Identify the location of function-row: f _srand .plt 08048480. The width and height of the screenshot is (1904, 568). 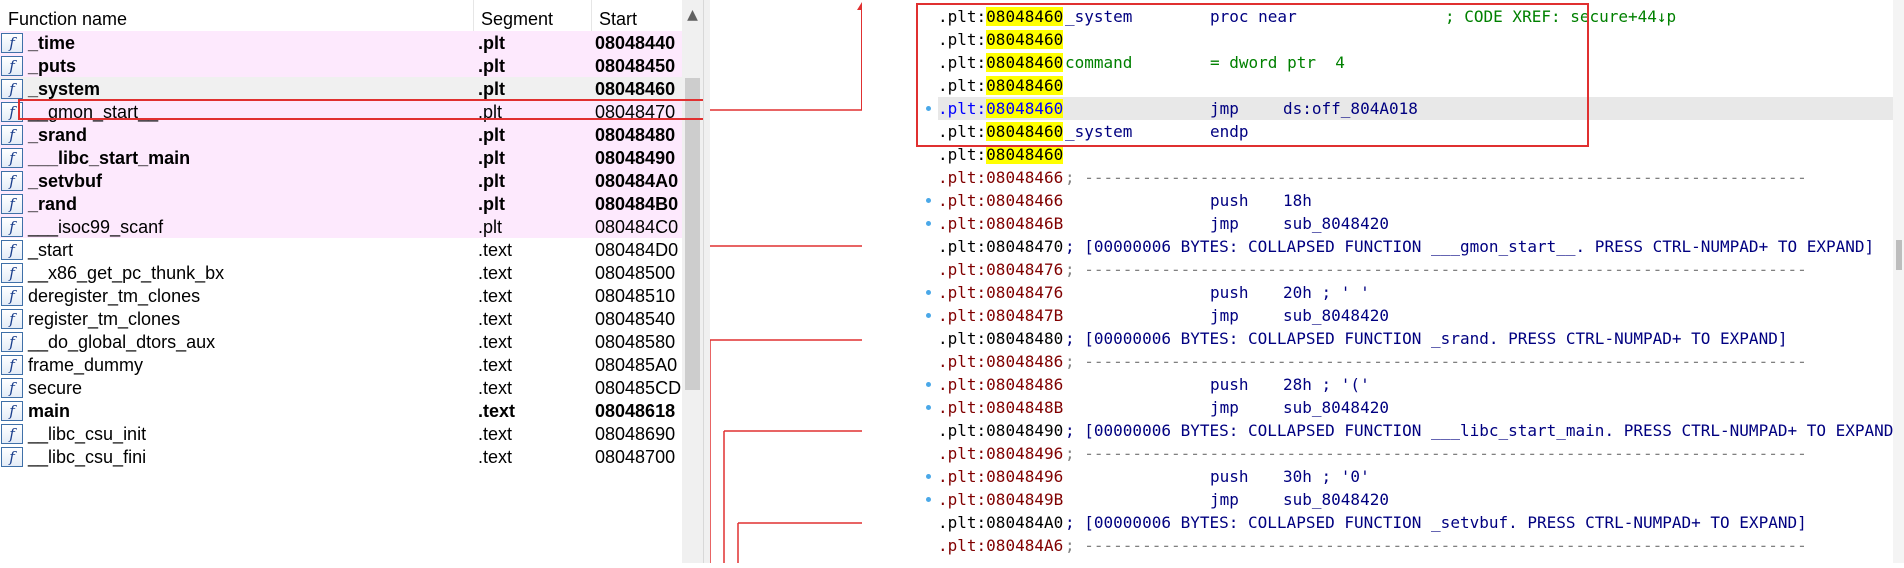
(341, 134).